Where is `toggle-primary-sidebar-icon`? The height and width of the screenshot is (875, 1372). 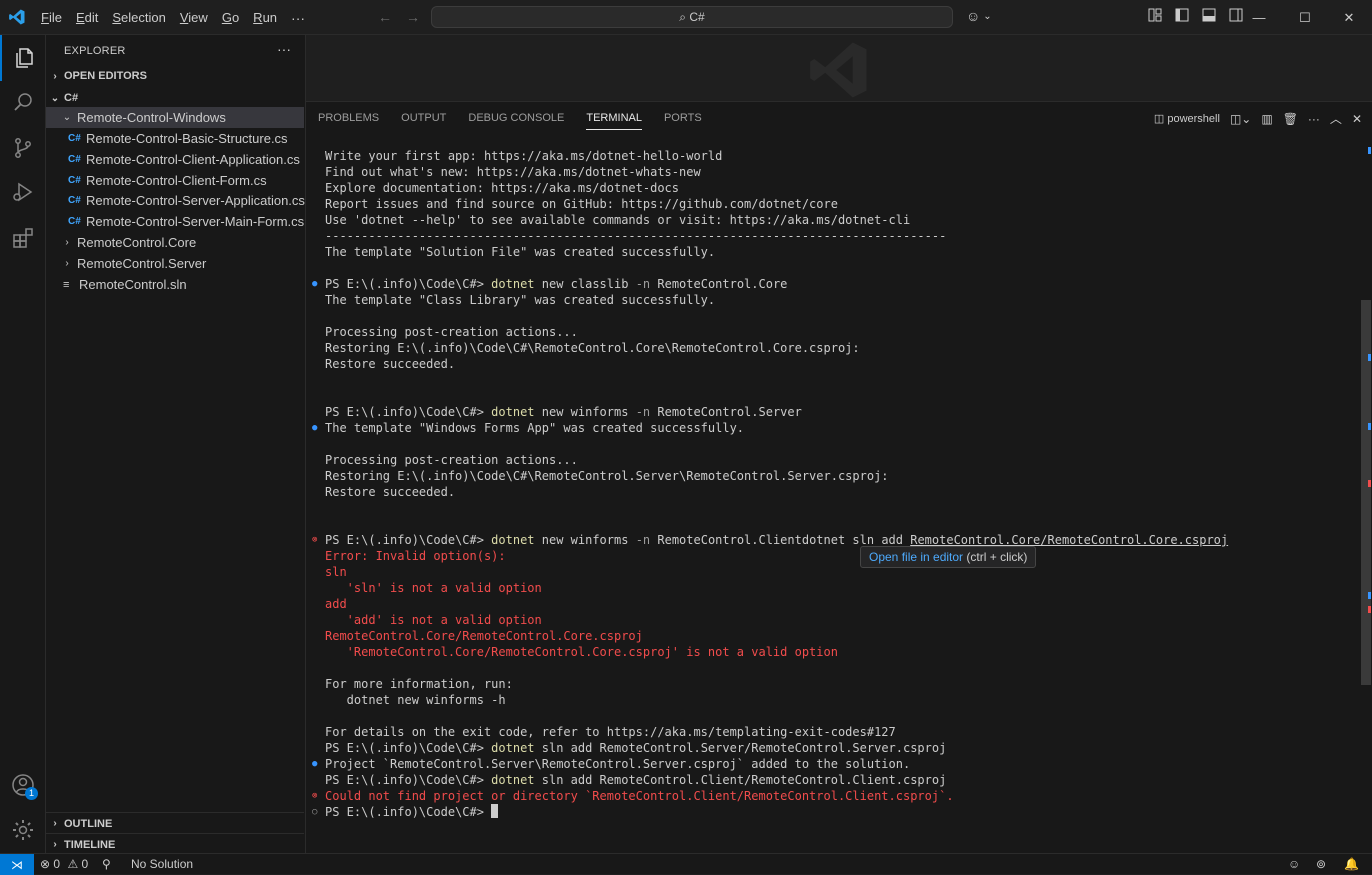
toggle-primary-sidebar-icon is located at coordinates (1182, 15).